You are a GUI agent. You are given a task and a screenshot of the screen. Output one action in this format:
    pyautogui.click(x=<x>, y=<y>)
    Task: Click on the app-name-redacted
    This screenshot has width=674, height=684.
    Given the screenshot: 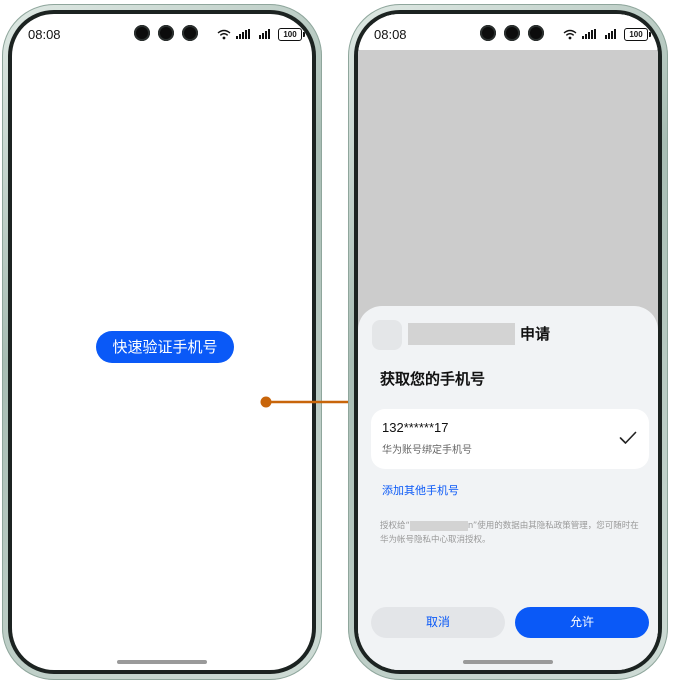 What is the action you would take?
    pyautogui.click(x=461, y=334)
    